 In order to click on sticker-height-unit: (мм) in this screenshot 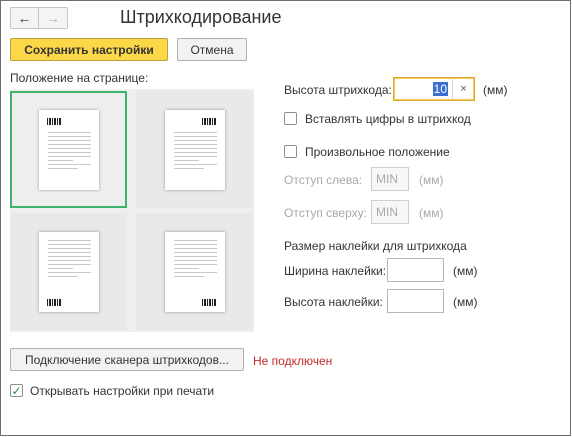, I will do `click(465, 302)`.